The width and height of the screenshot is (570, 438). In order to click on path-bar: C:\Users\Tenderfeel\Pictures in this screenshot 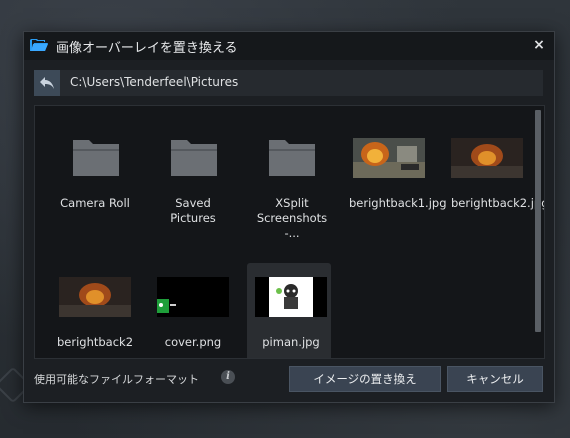, I will do `click(288, 83)`.